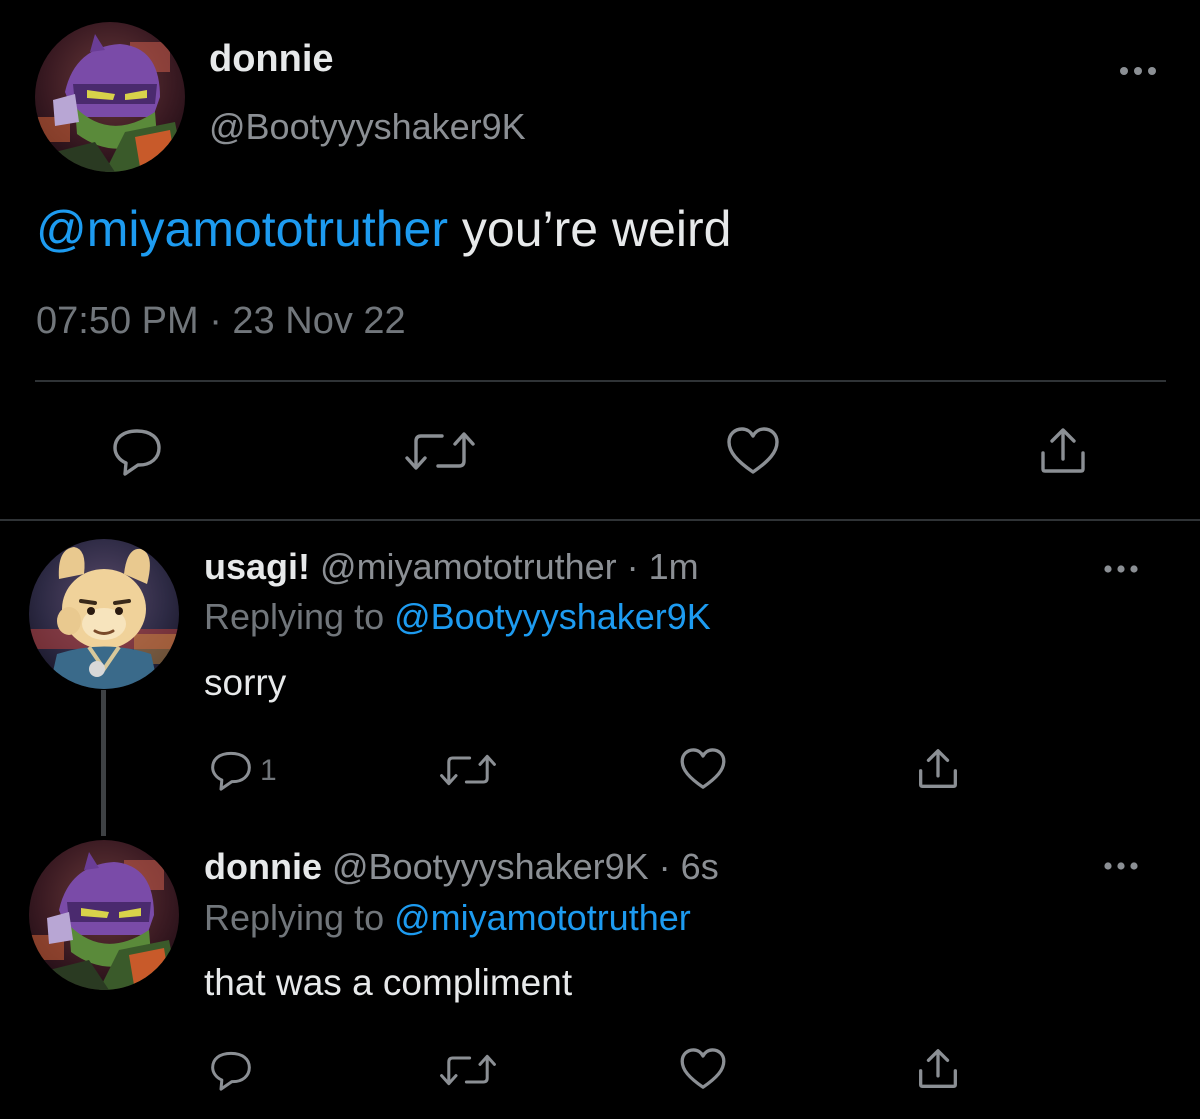  What do you see at coordinates (104, 614) in the screenshot?
I see `usagi-avatar-icon` at bounding box center [104, 614].